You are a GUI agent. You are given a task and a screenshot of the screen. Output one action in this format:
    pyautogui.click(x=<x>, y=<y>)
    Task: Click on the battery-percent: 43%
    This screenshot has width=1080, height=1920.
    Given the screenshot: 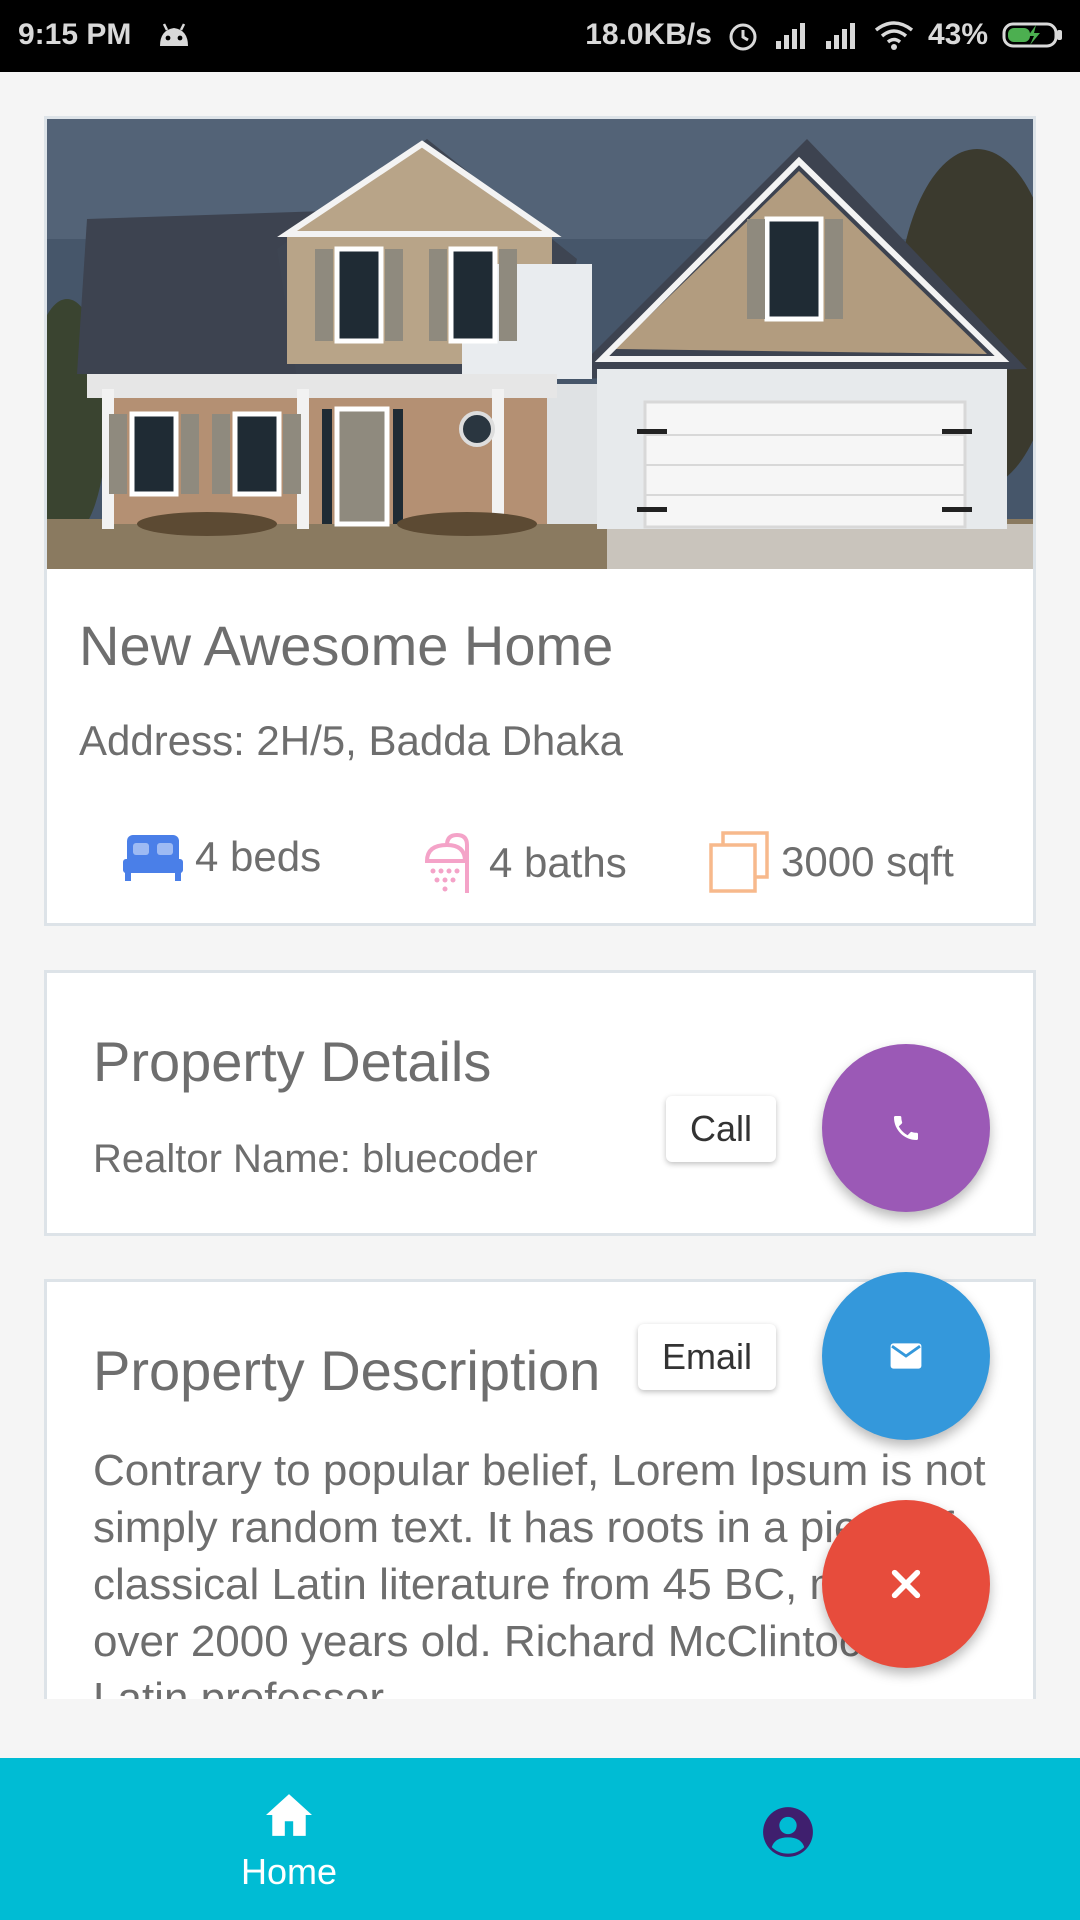 What is the action you would take?
    pyautogui.click(x=957, y=34)
    